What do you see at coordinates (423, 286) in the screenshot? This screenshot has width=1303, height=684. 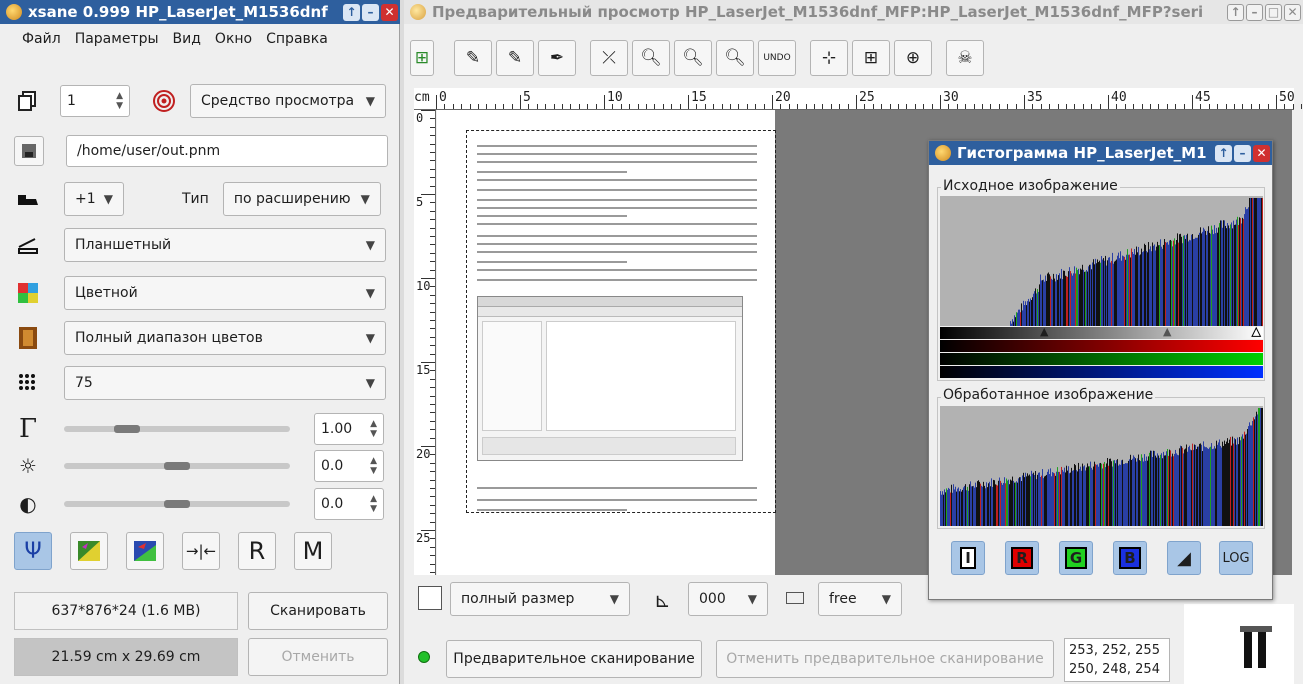 I see `ruler-label: 10` at bounding box center [423, 286].